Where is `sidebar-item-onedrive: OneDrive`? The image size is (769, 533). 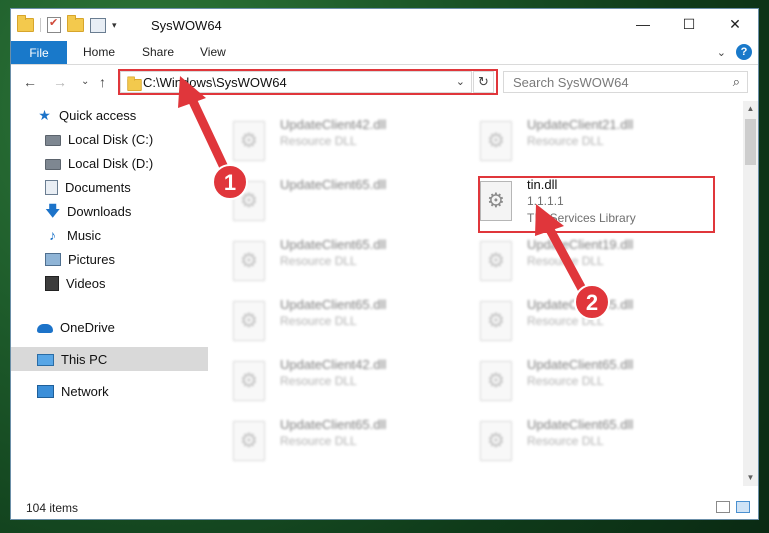
sidebar-item-onedrive: OneDrive is located at coordinates (121, 327).